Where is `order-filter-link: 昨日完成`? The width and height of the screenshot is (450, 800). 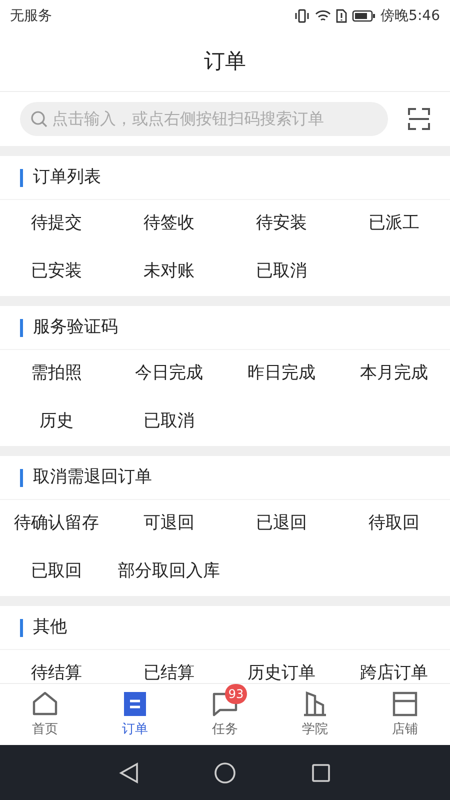 order-filter-link: 昨日完成 is located at coordinates (281, 374).